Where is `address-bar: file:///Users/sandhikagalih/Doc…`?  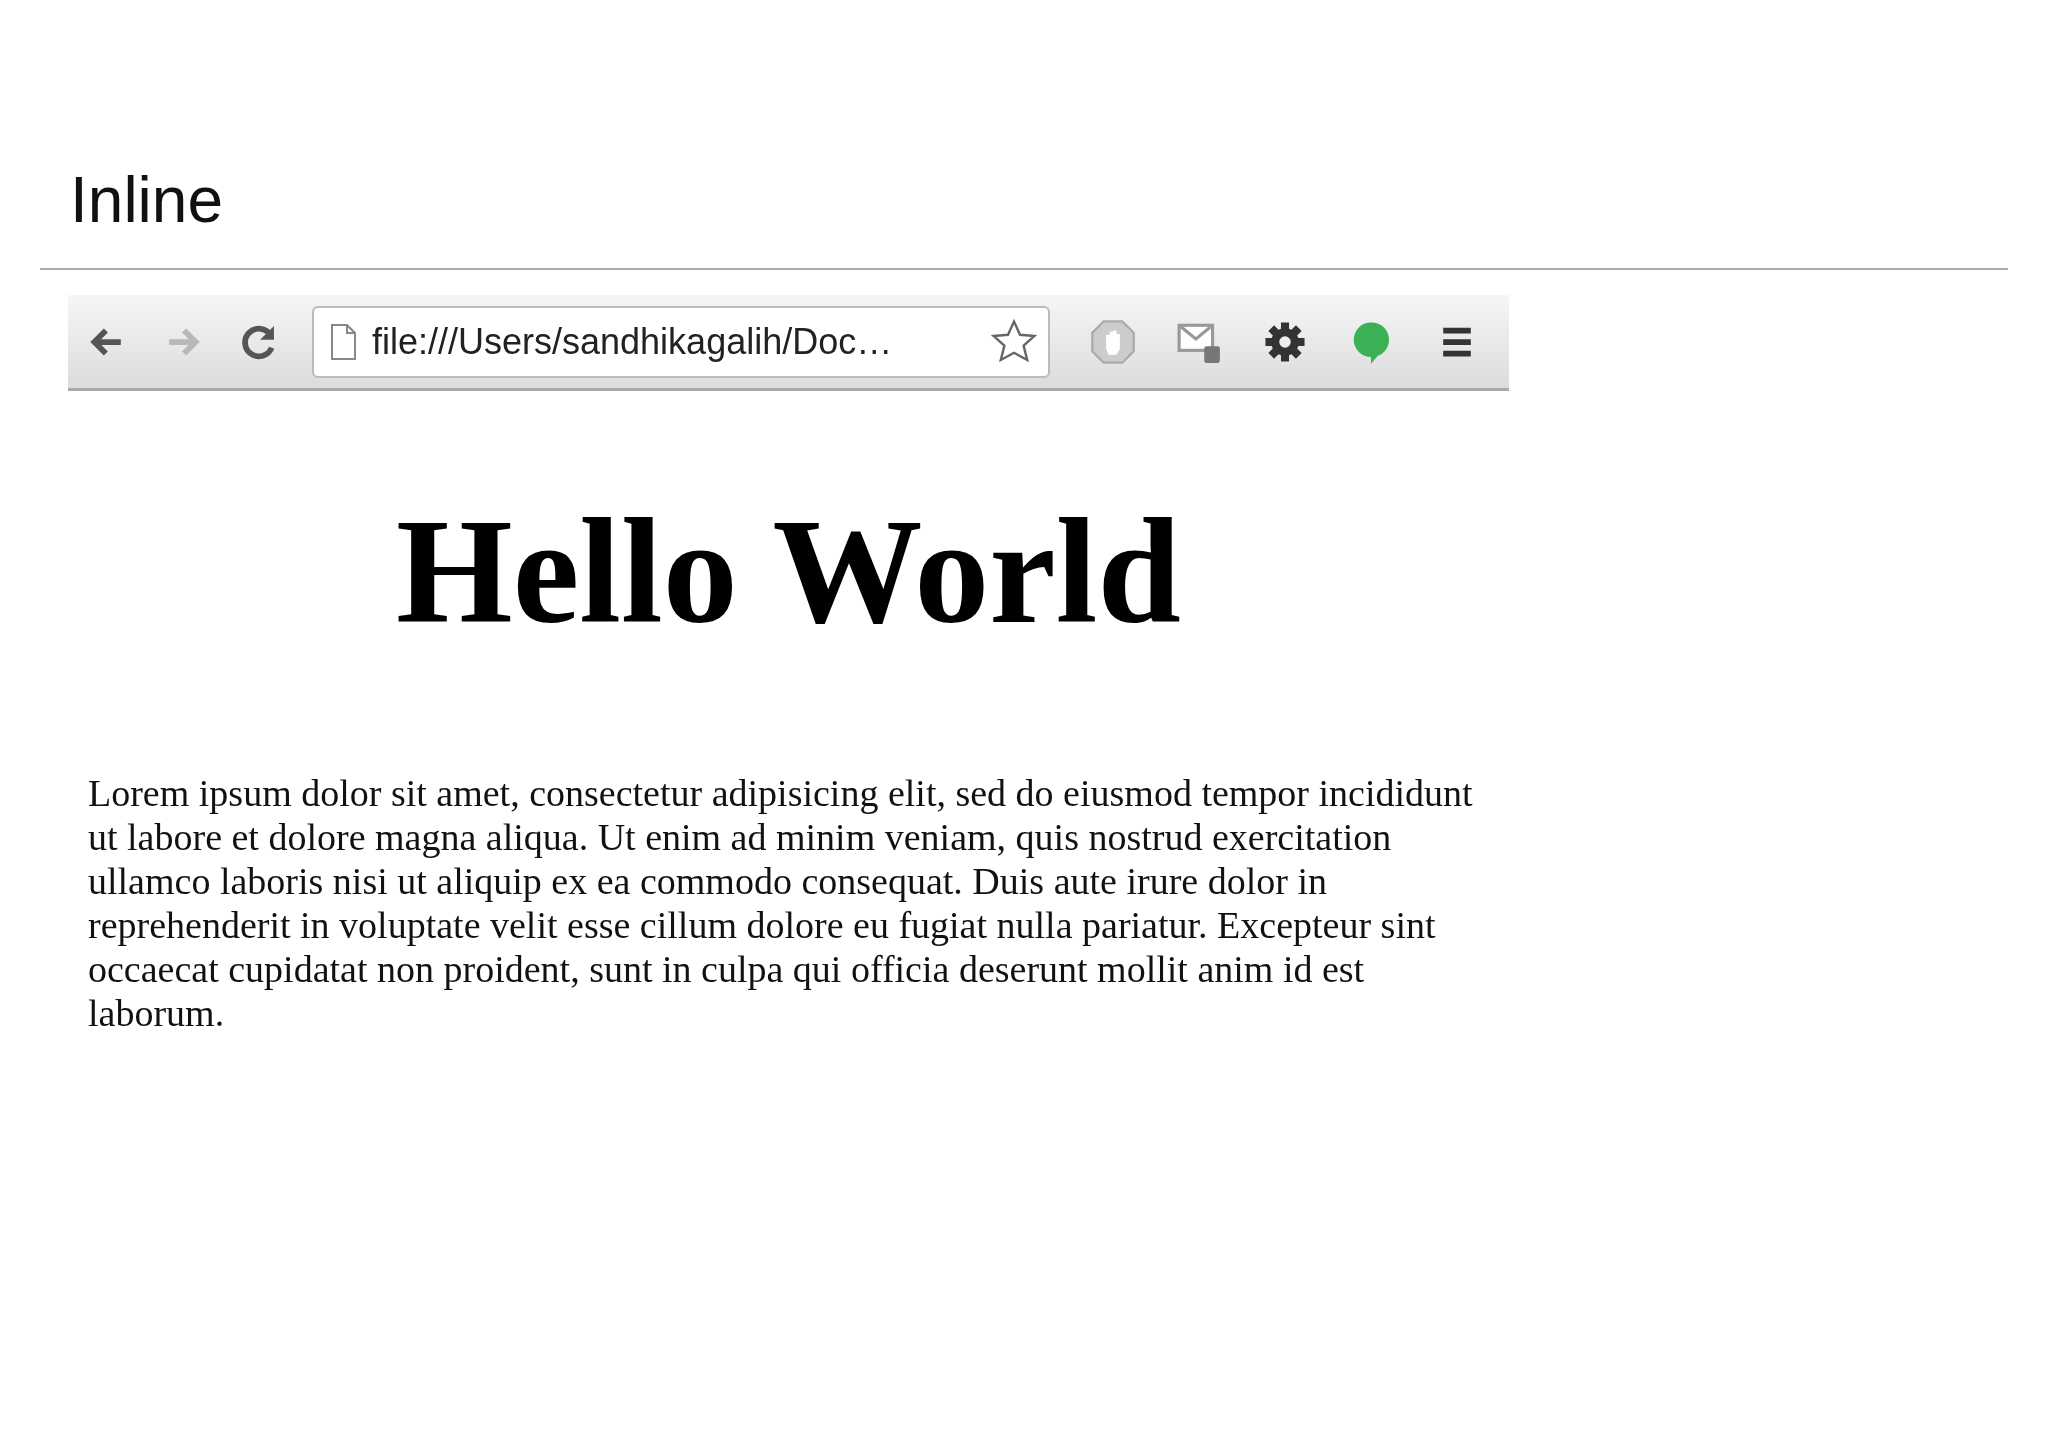
address-bar: file:///Users/sandhikagalih/Doc… is located at coordinates (681, 341).